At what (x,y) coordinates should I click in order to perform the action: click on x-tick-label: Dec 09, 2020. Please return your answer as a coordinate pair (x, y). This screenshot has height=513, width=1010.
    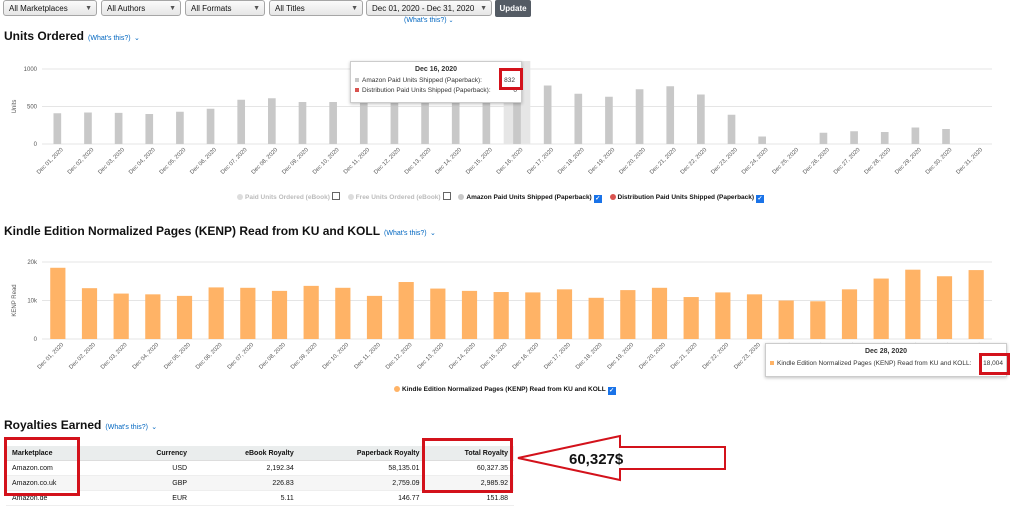
    Looking at the image, I should click on (295, 161).